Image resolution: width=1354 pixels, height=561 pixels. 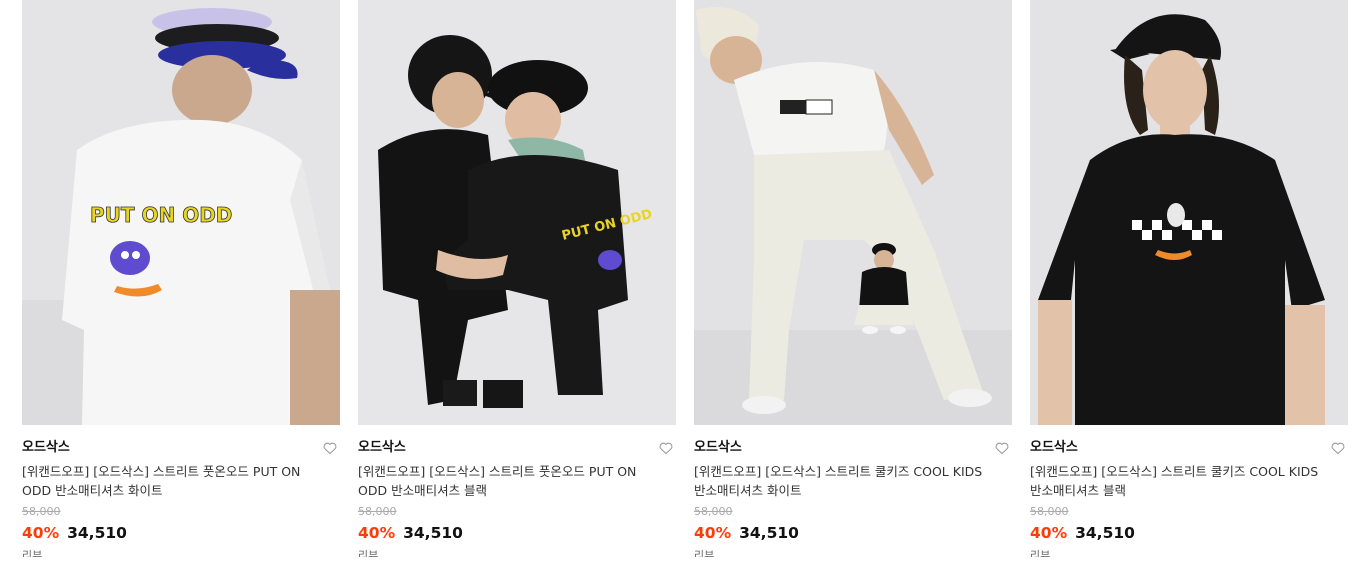 What do you see at coordinates (161, 215) in the screenshot?
I see `tee-graphic-text: PUT ON ODD` at bounding box center [161, 215].